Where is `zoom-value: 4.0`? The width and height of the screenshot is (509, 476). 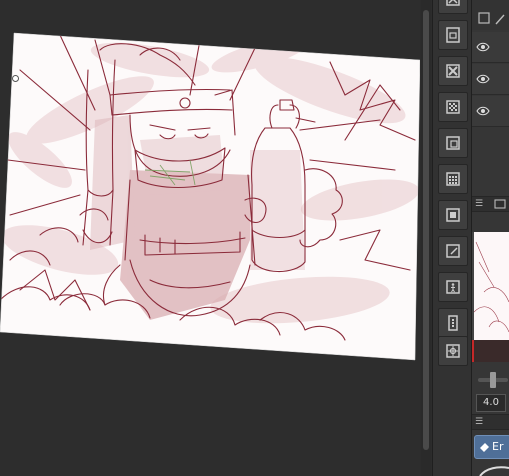 zoom-value: 4.0 is located at coordinates (491, 403).